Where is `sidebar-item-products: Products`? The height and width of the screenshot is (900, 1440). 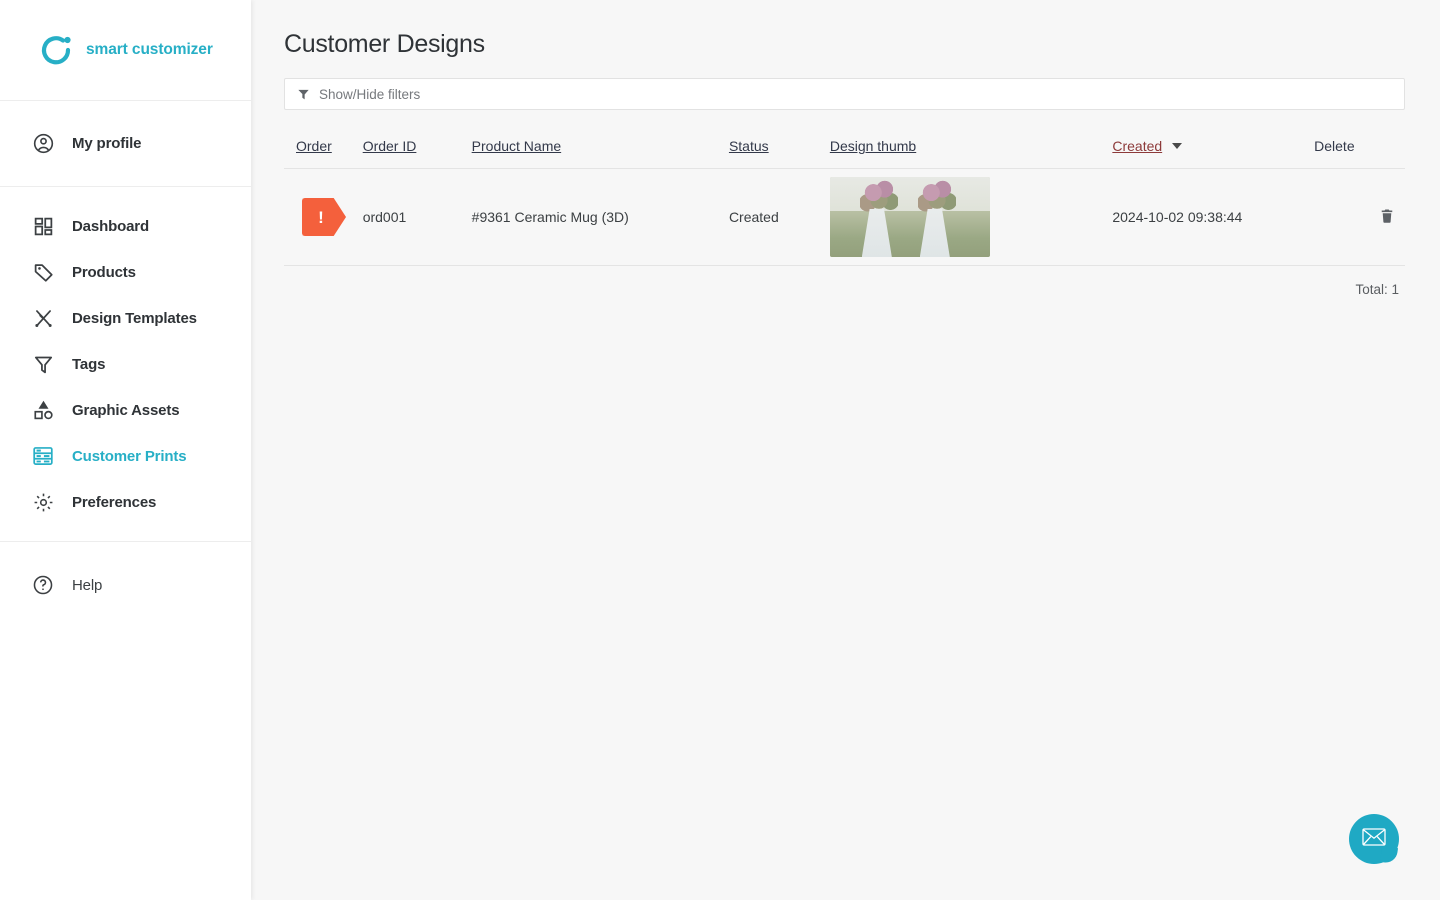 sidebar-item-products: Products is located at coordinates (125, 272).